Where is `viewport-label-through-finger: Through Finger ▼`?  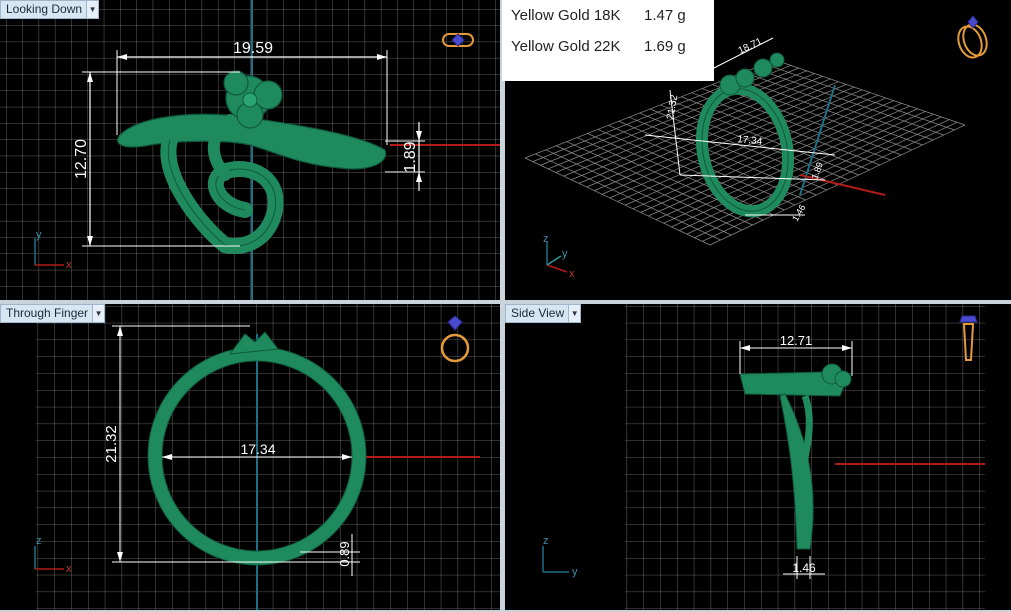 viewport-label-through-finger: Through Finger ▼ is located at coordinates (53, 313).